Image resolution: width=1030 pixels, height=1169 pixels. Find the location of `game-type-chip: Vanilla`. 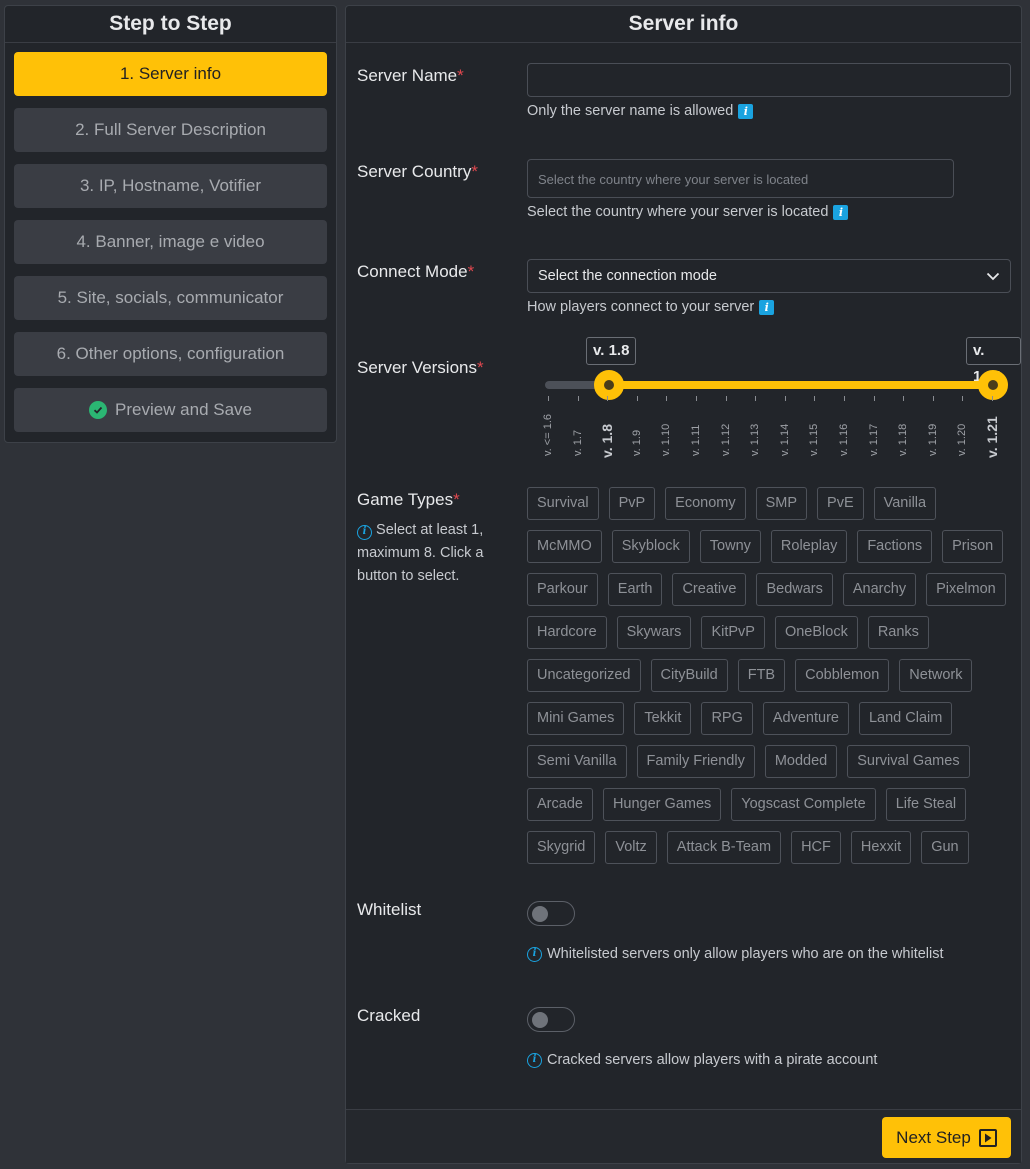

game-type-chip: Vanilla is located at coordinates (905, 503).